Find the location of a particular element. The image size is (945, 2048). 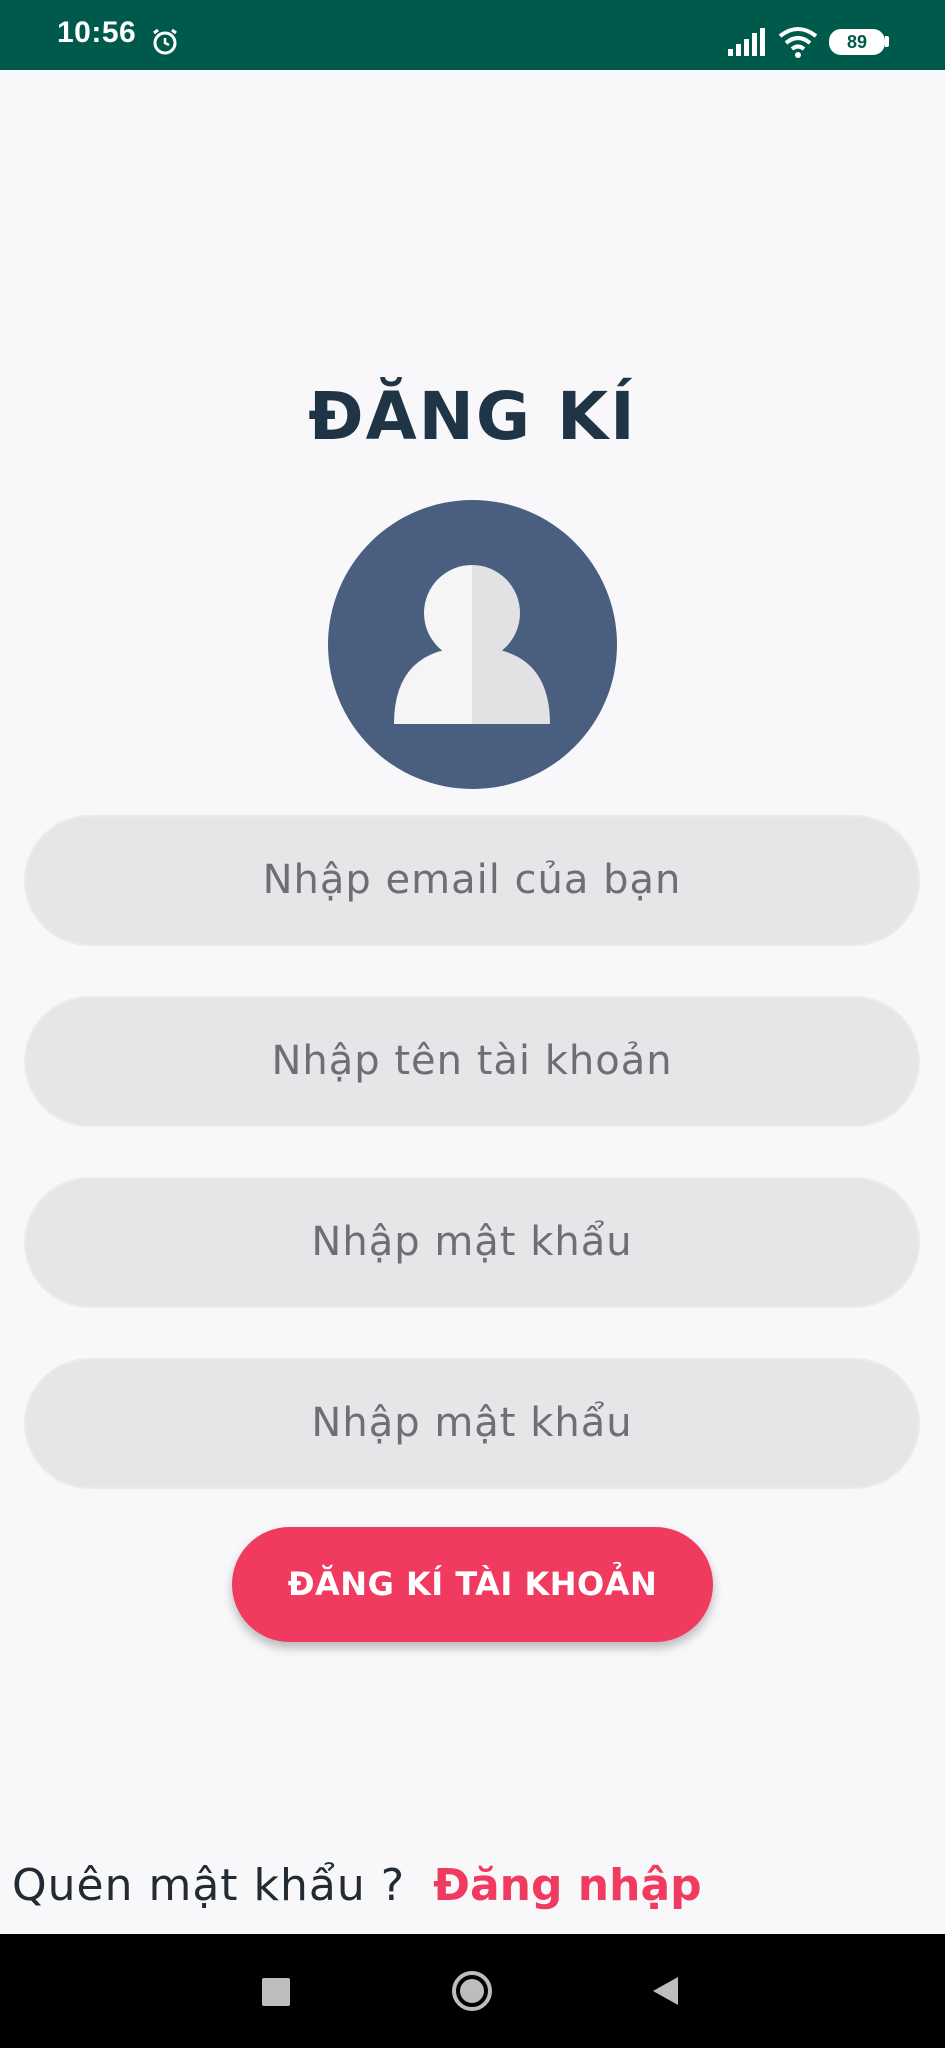

user-avatar-icon is located at coordinates (472, 644).